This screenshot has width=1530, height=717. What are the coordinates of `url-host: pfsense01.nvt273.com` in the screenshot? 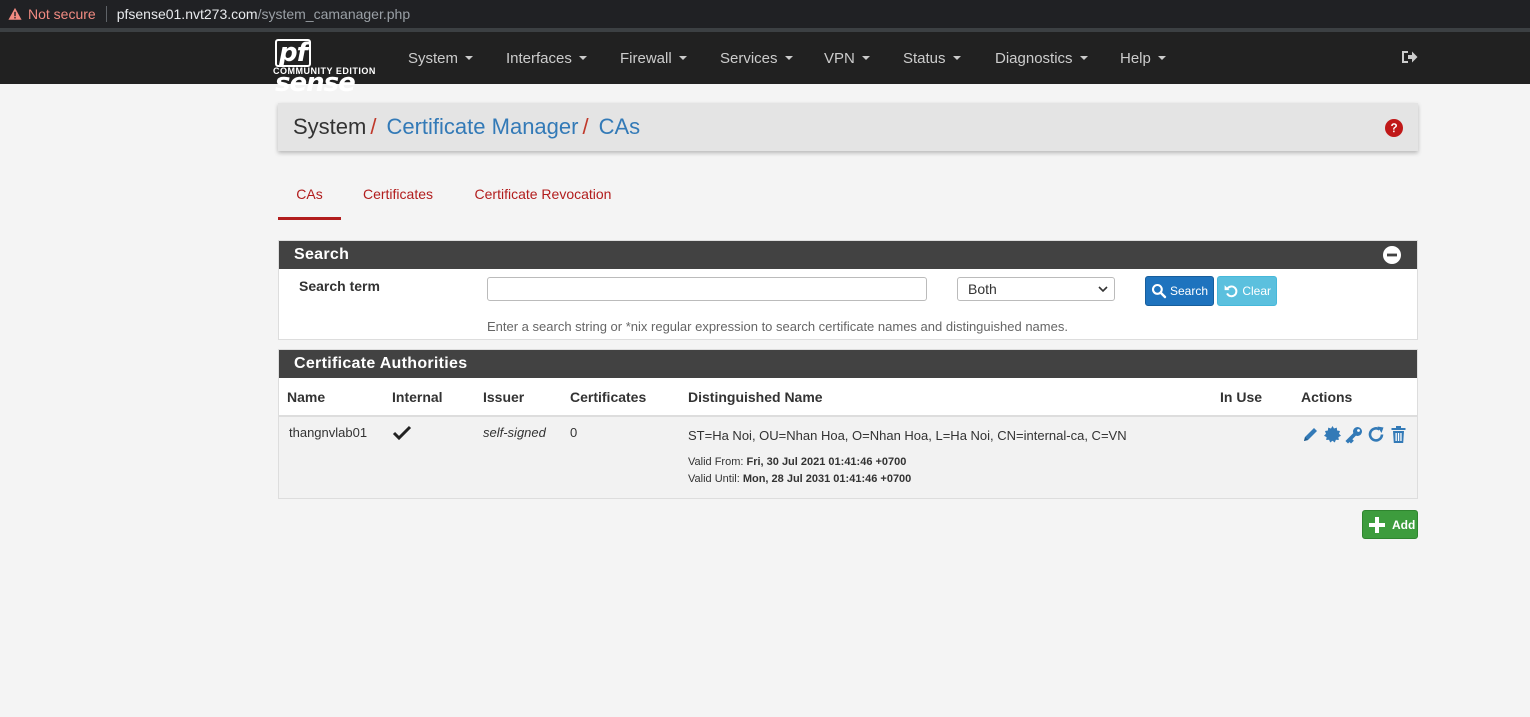 It's located at (187, 14).